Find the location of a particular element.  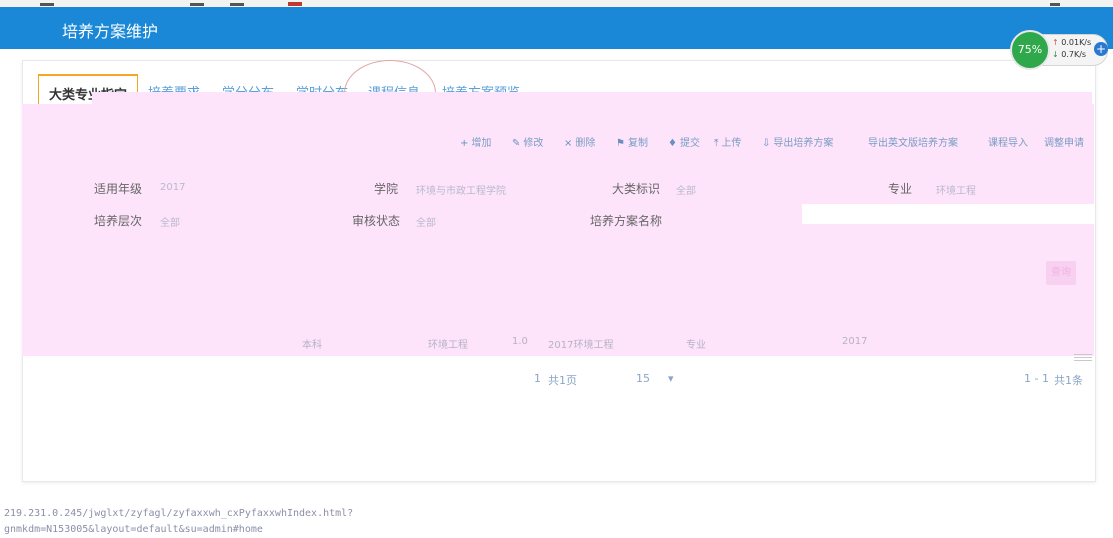

edit-icon: ✎ is located at coordinates (516, 143).